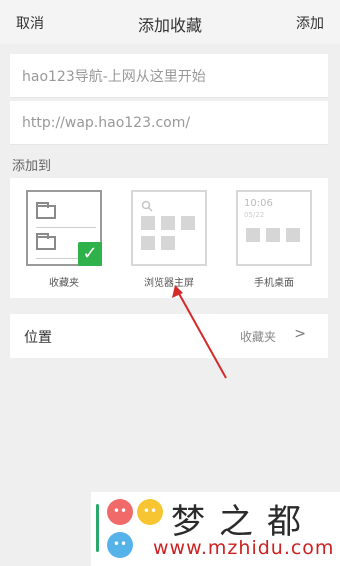 The height and width of the screenshot is (566, 340). I want to click on option-phone-desktop: 10:06 05/22 手机桌面, so click(274, 240).